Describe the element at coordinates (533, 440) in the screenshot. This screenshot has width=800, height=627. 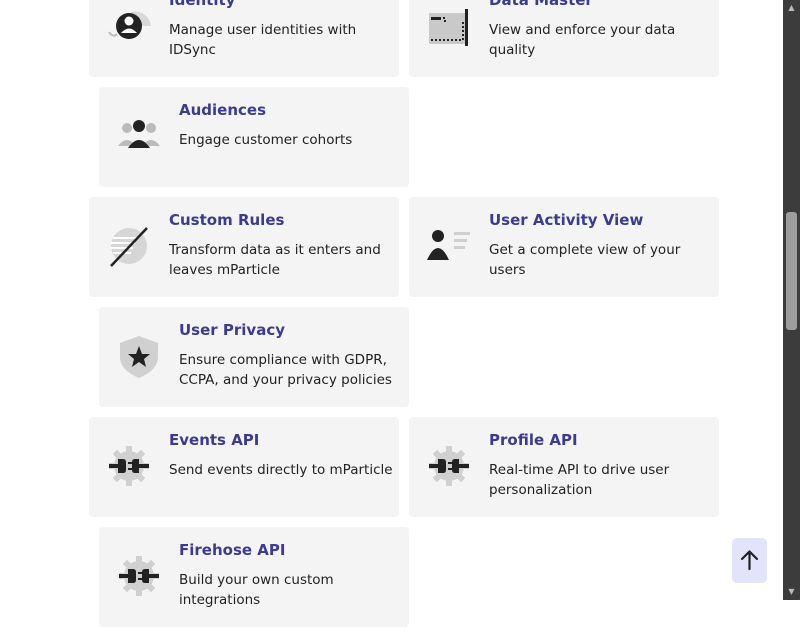
I see `card-title: Profile API` at that location.